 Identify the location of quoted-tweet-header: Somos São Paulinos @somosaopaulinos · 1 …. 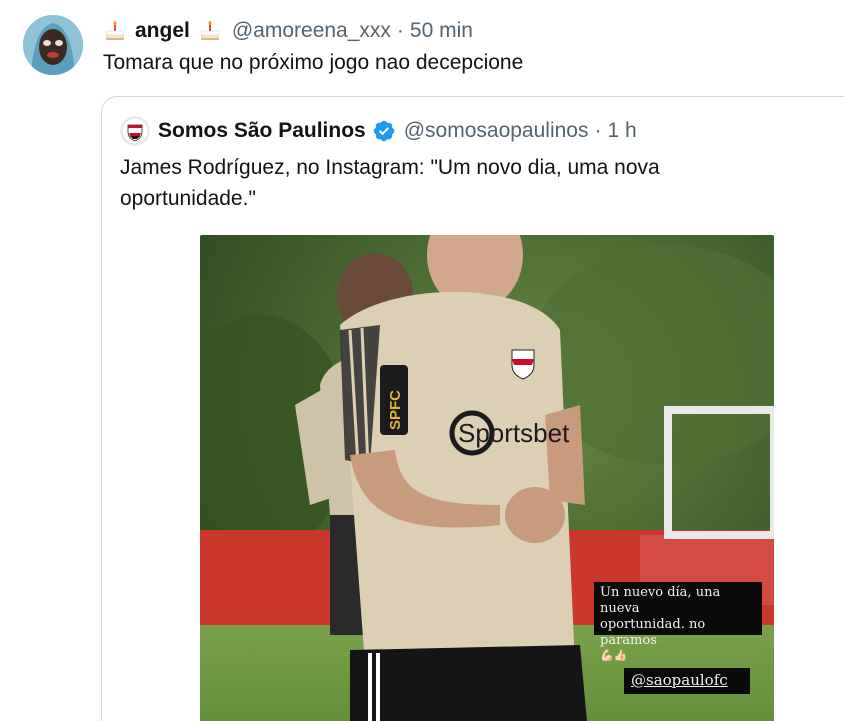
(378, 131).